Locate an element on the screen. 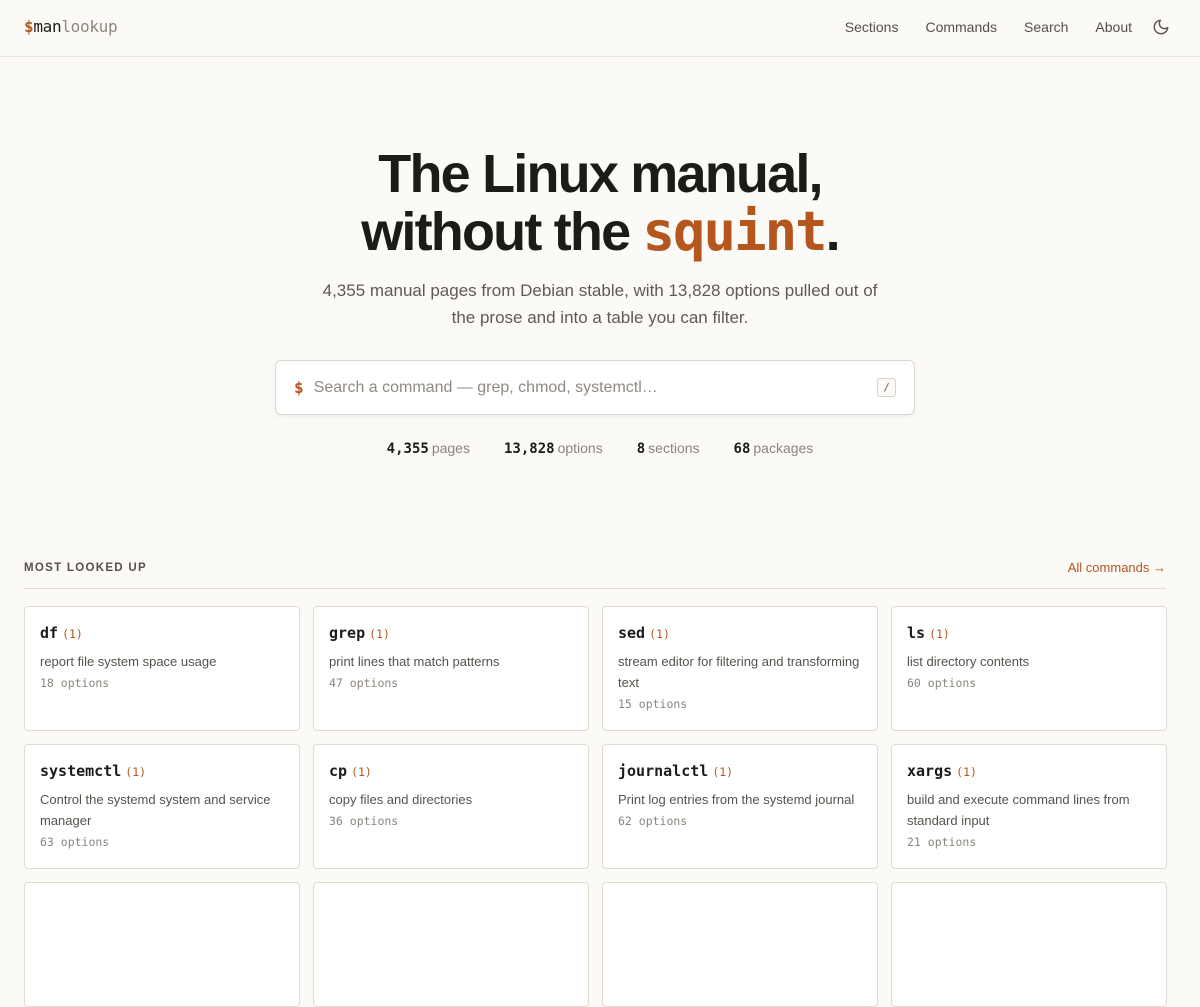 This screenshot has width=1200, height=1007. command-option-count: 18 options is located at coordinates (75, 683).